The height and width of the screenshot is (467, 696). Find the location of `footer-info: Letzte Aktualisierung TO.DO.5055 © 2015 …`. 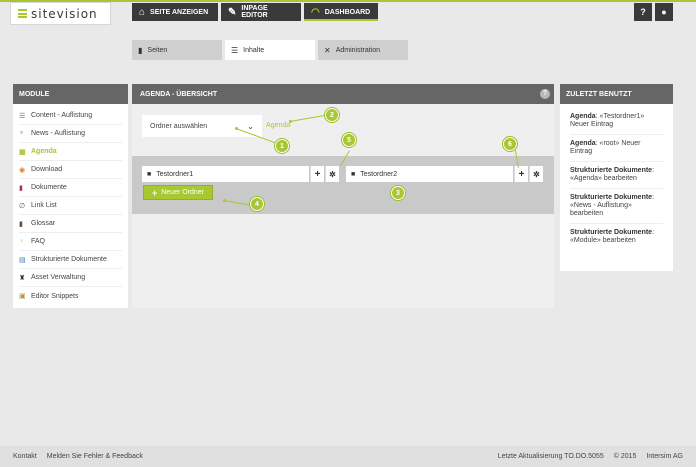

footer-info: Letzte Aktualisierung TO.DO.5055 © 2015 … is located at coordinates (590, 456).